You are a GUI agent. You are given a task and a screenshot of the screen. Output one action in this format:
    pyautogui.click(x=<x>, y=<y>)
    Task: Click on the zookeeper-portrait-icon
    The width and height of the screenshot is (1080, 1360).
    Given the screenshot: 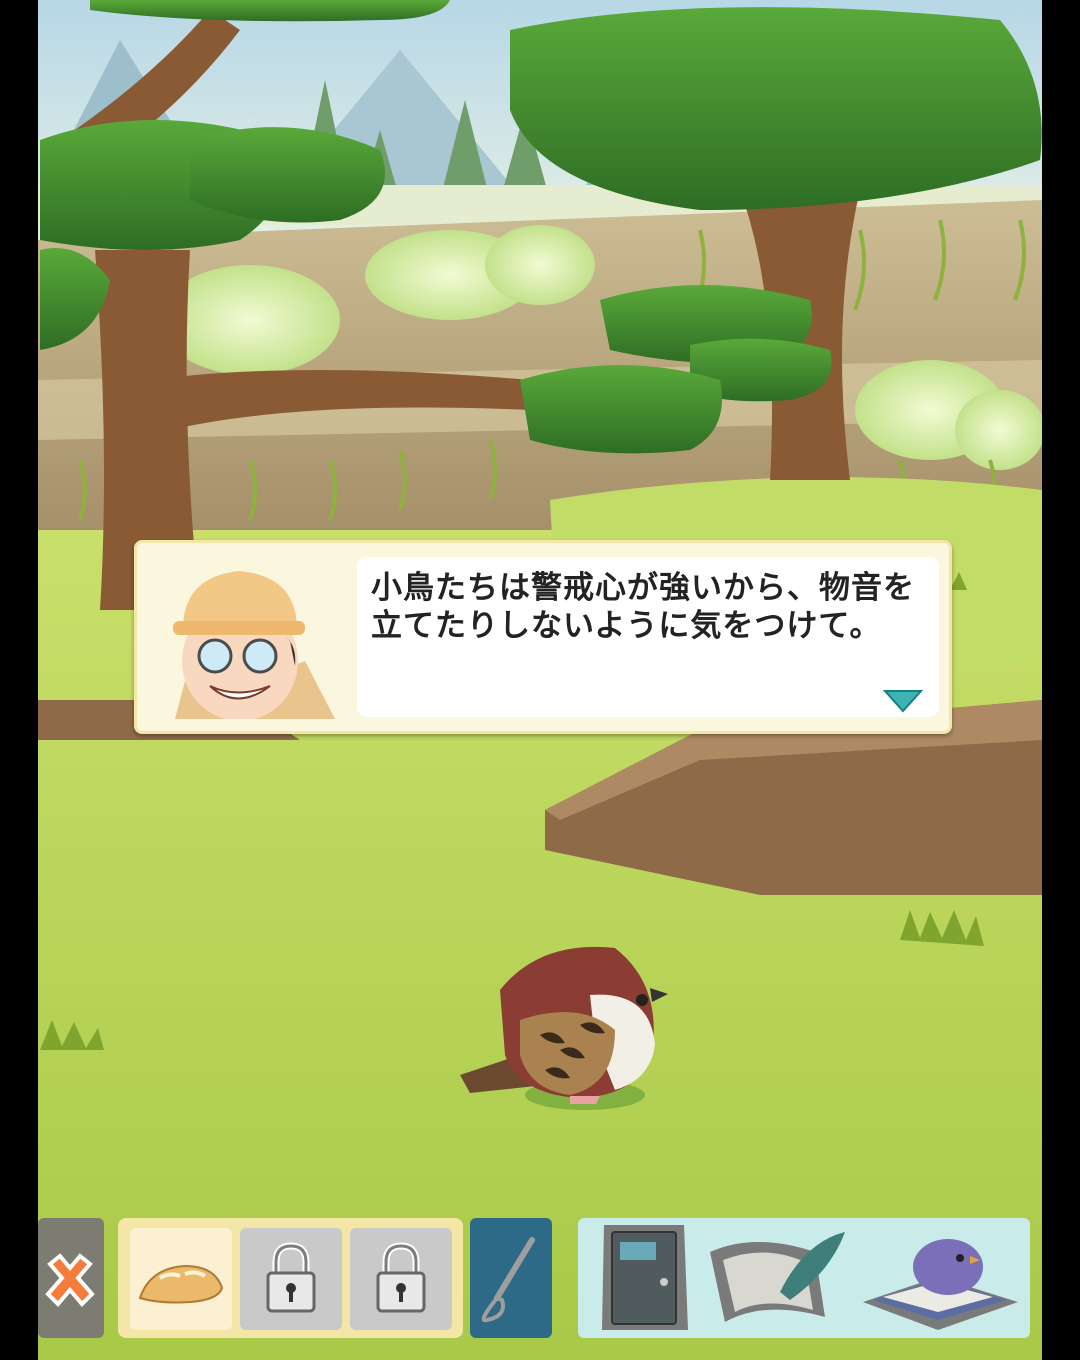 What is the action you would take?
    pyautogui.click(x=249, y=636)
    